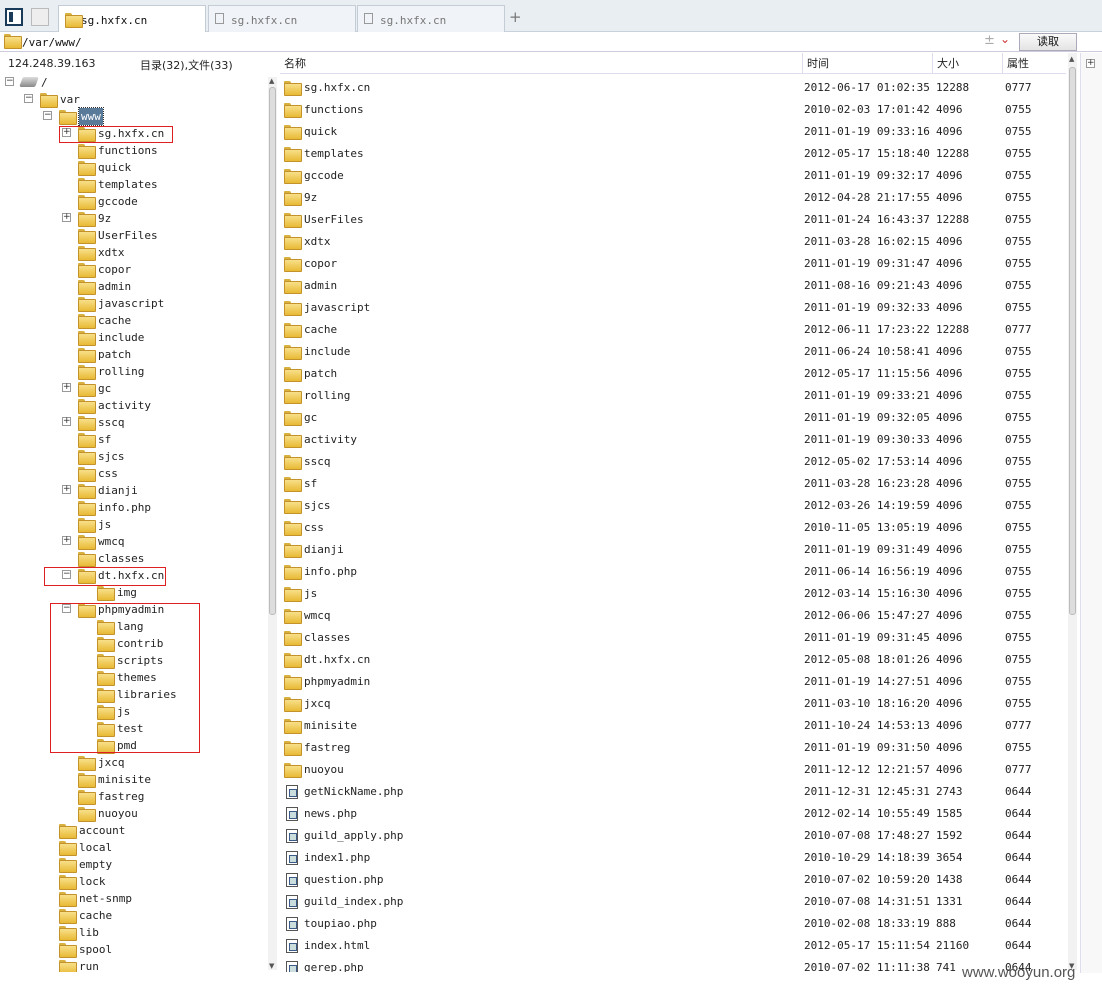 Image resolution: width=1102 pixels, height=985 pixels. What do you see at coordinates (672, 946) in the screenshot?
I see `list-item: index.html 2012-05-17 15:11:54 21160 0644` at bounding box center [672, 946].